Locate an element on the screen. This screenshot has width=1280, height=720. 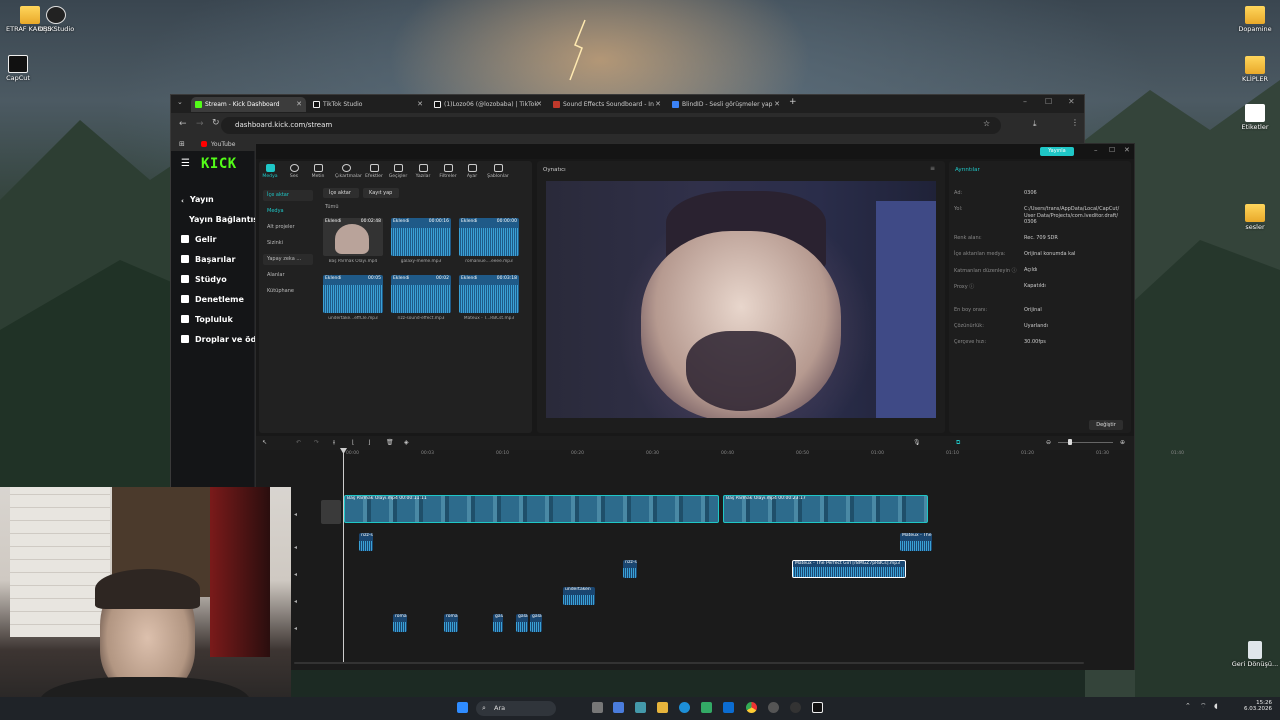
tab-tiktok-studio: TikTok Studio ✕ is located at coordinates (368, 104).